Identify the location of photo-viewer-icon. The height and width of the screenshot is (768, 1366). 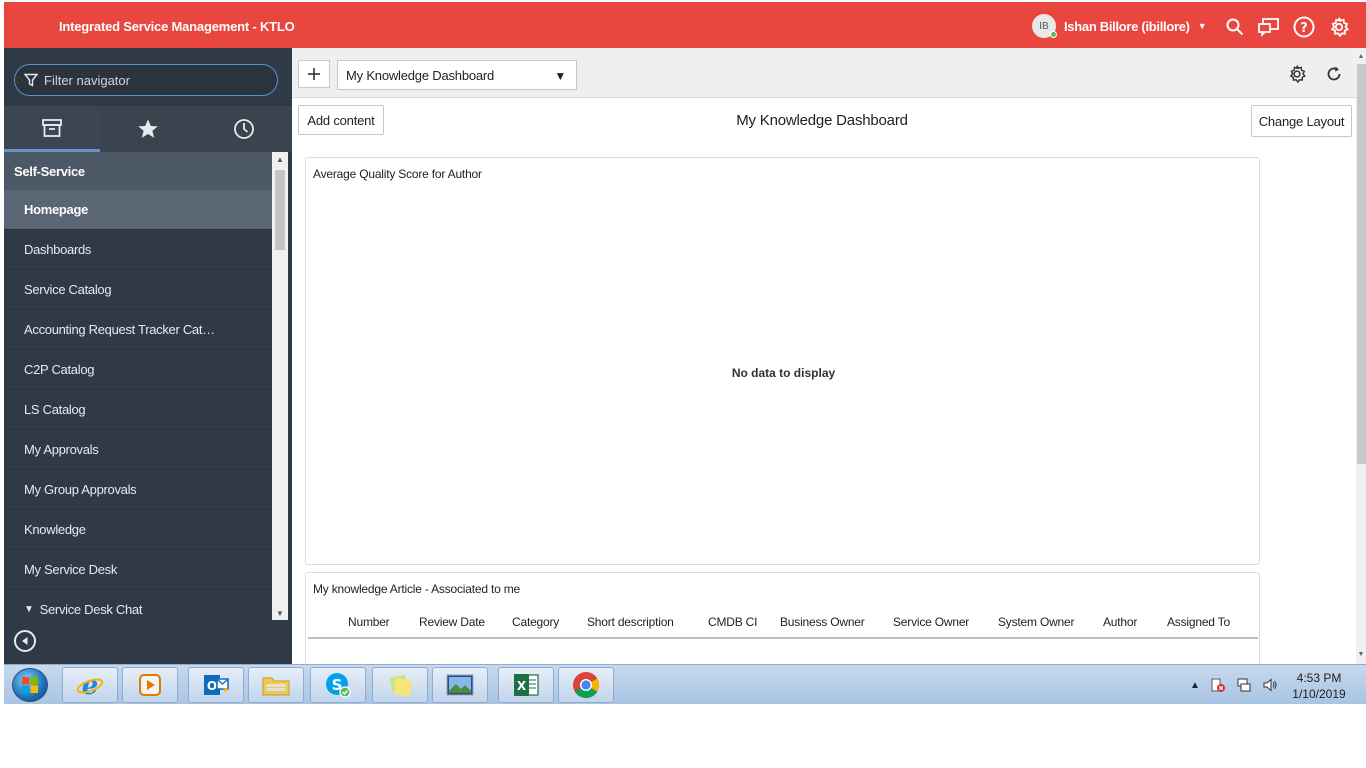
(460, 685).